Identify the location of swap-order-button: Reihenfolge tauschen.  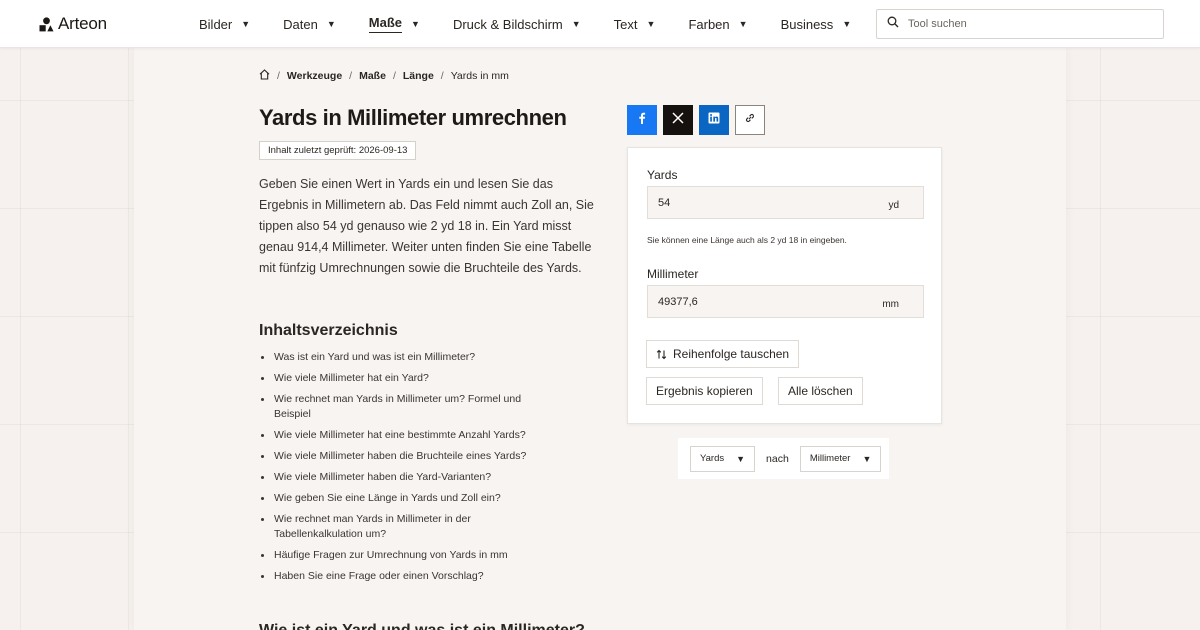
(723, 354).